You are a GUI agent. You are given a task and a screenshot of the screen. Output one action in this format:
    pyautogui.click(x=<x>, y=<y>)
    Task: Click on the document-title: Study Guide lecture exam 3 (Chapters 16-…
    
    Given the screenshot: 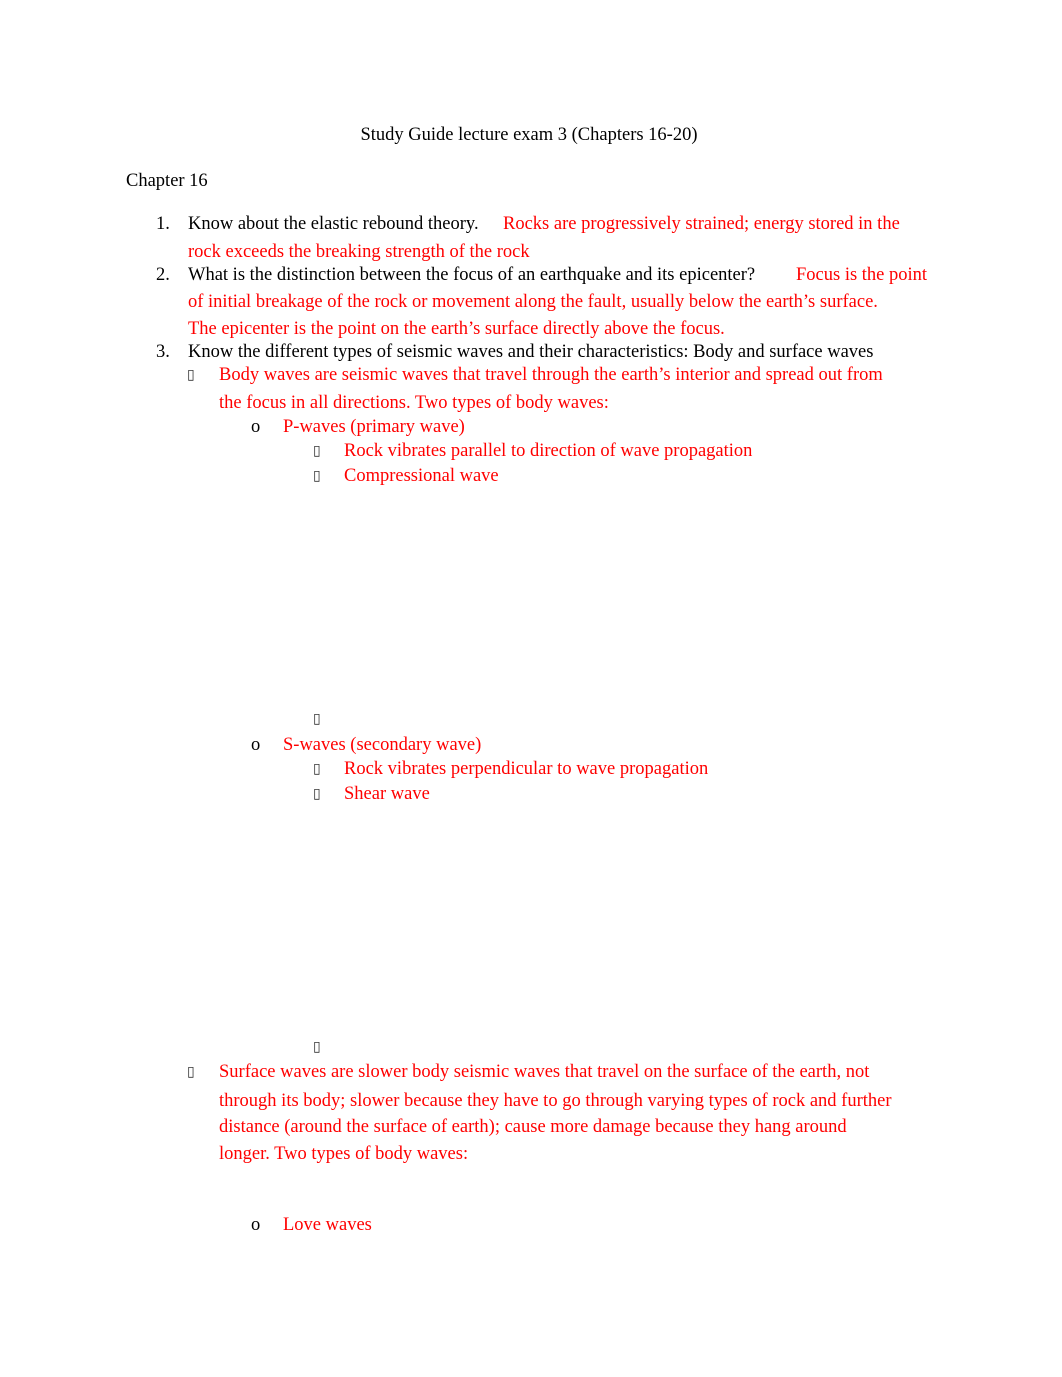 What is the action you would take?
    pyautogui.click(x=529, y=135)
    